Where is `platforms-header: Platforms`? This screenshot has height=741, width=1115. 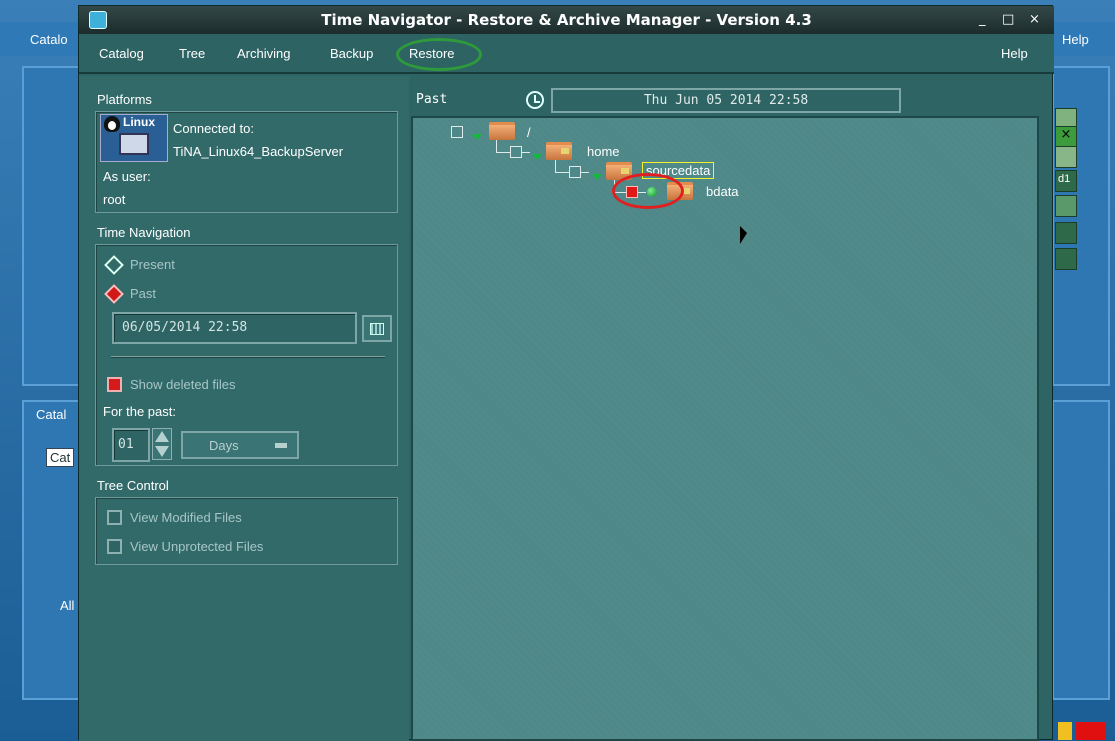
platforms-header: Platforms is located at coordinates (124, 99).